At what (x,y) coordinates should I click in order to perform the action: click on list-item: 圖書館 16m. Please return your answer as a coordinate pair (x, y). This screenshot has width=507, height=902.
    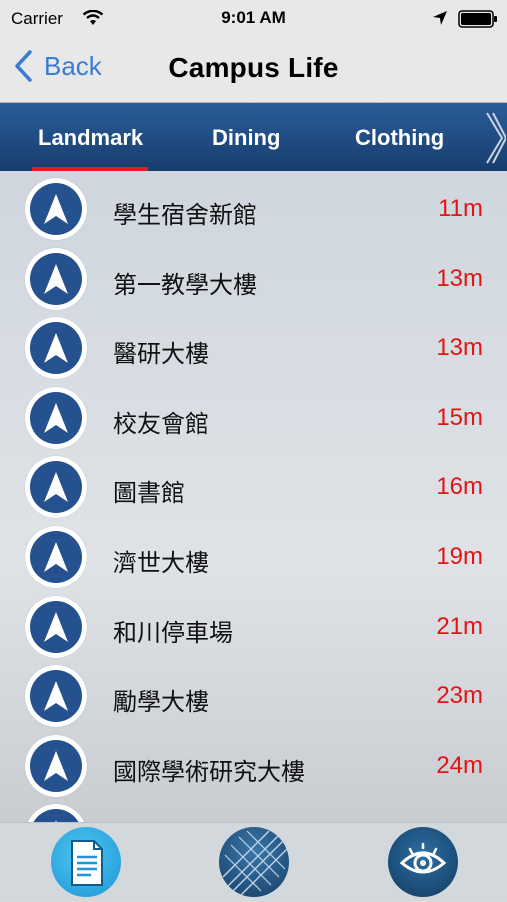
    Looking at the image, I should click on (253, 486).